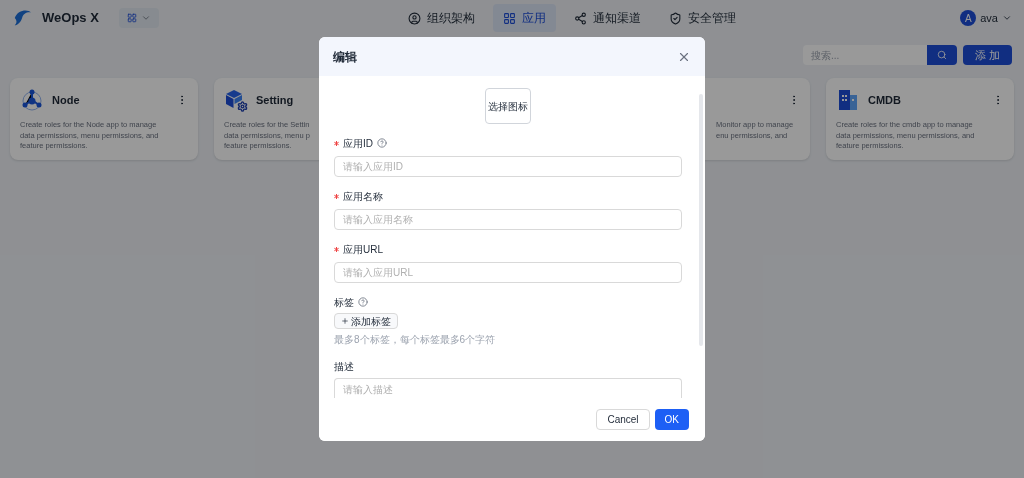 The image size is (1024, 478). Describe the element at coordinates (363, 249) in the screenshot. I see `field-label: 应用URL` at that location.